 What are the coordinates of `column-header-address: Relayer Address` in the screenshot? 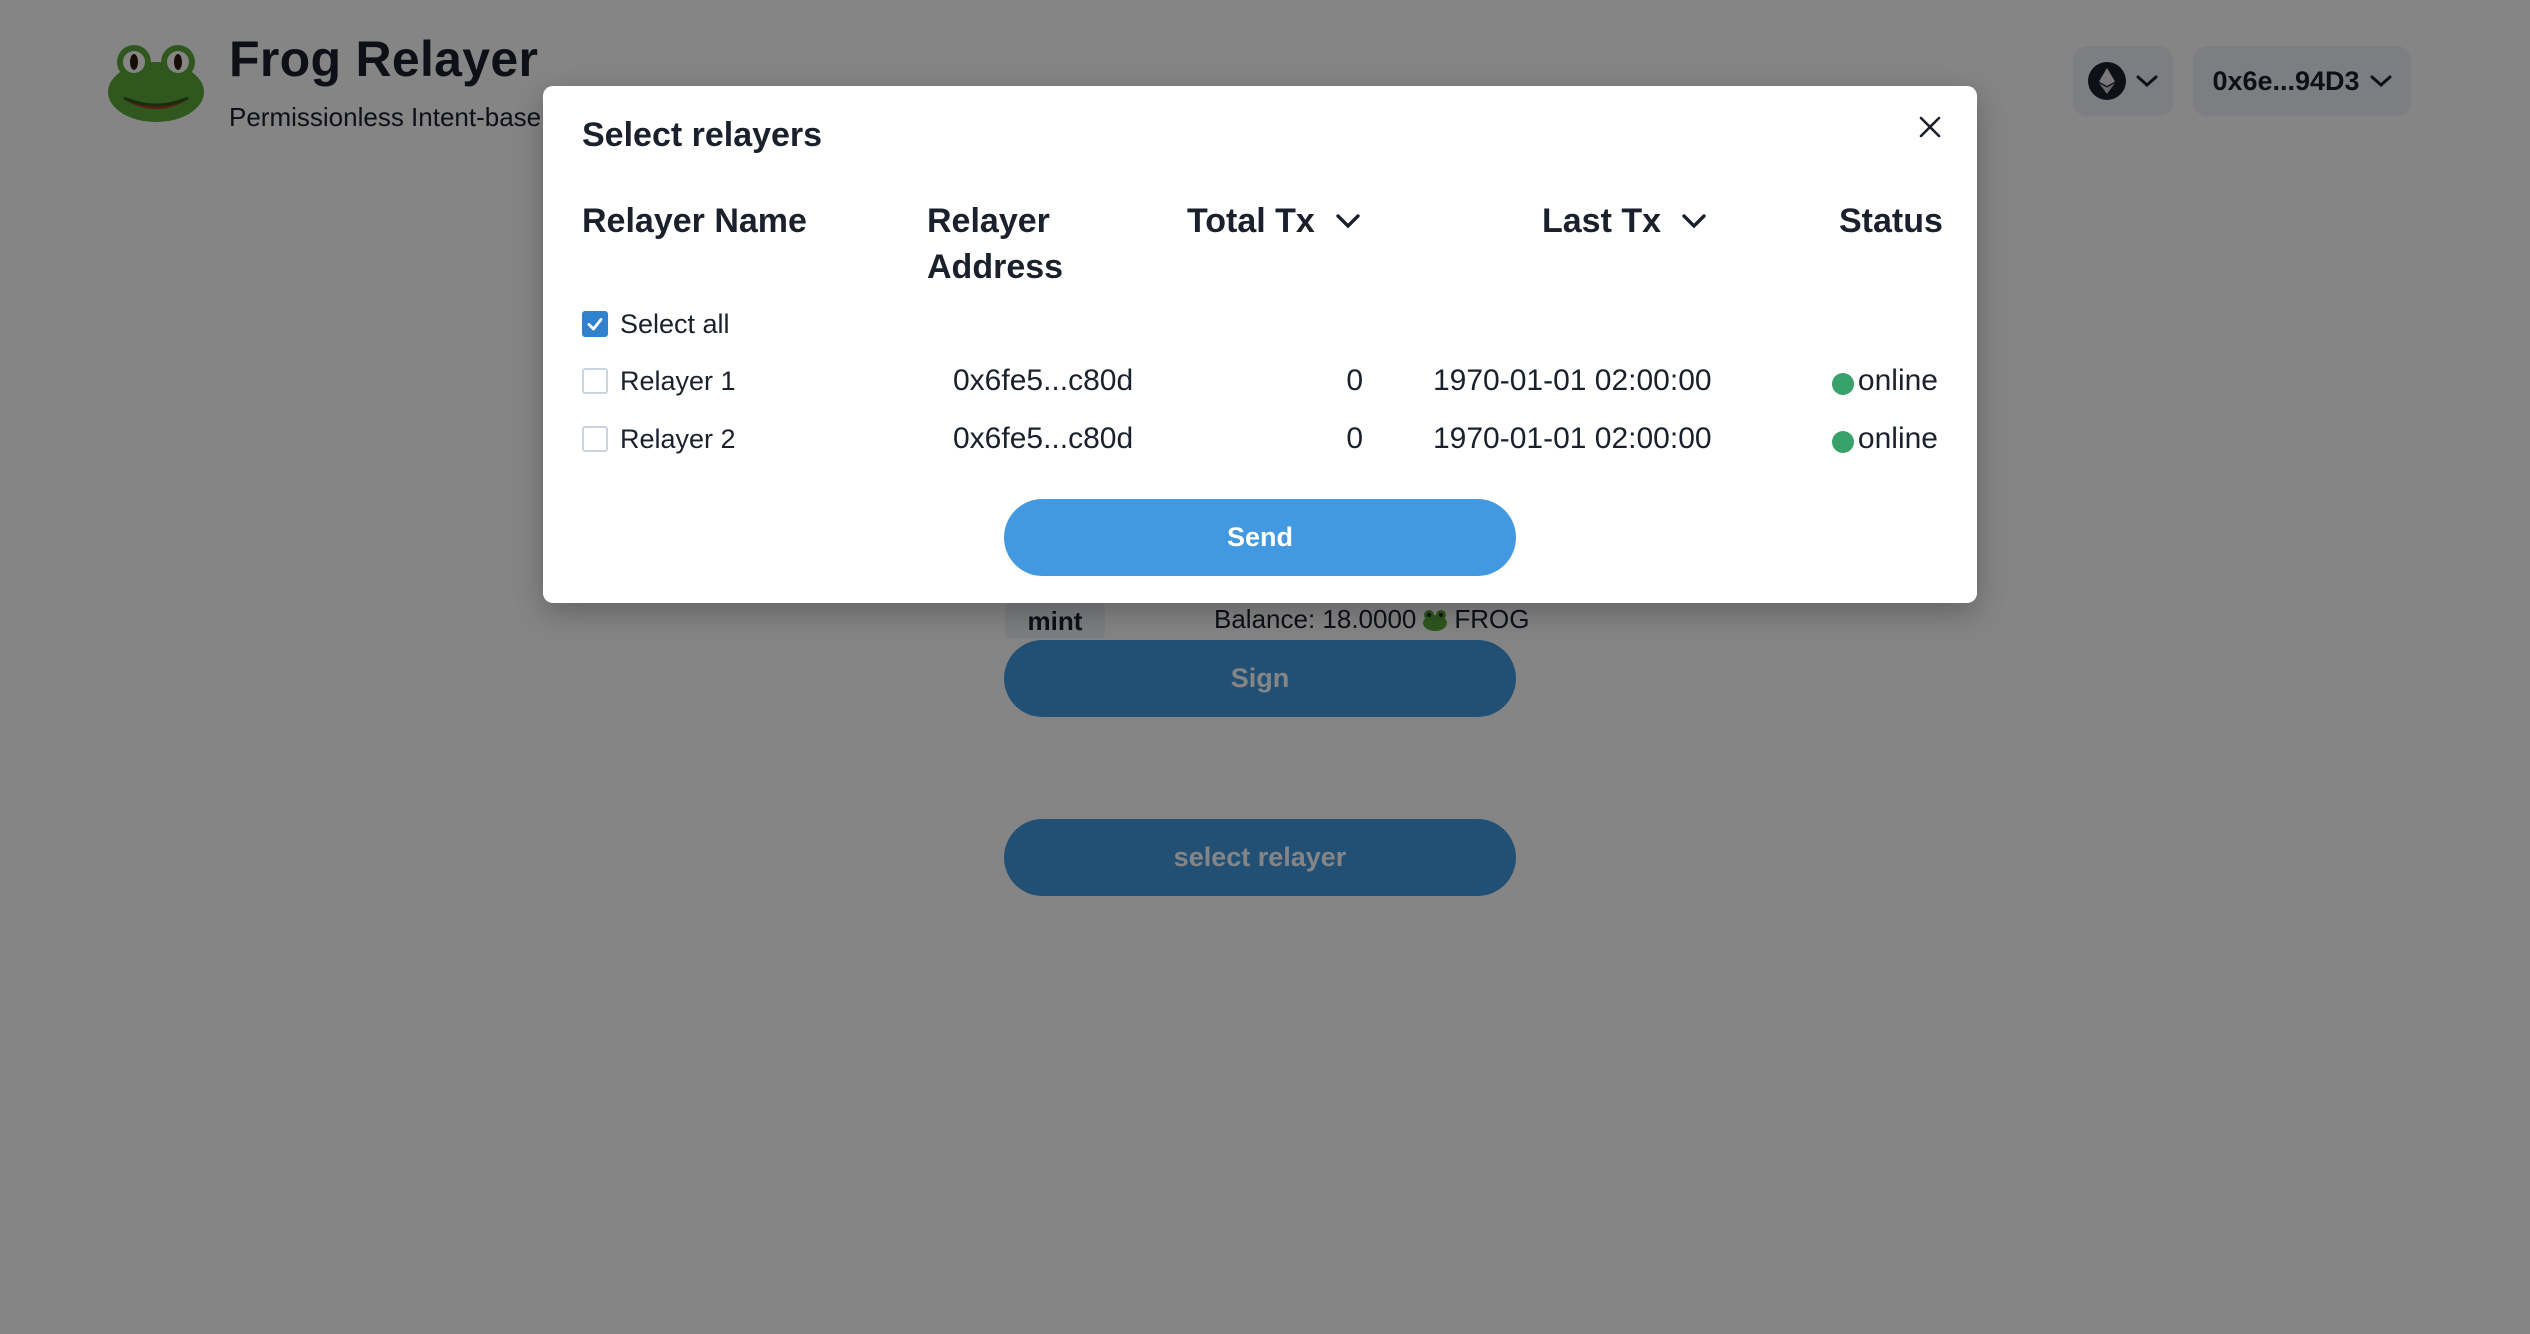 It's located at (995, 244).